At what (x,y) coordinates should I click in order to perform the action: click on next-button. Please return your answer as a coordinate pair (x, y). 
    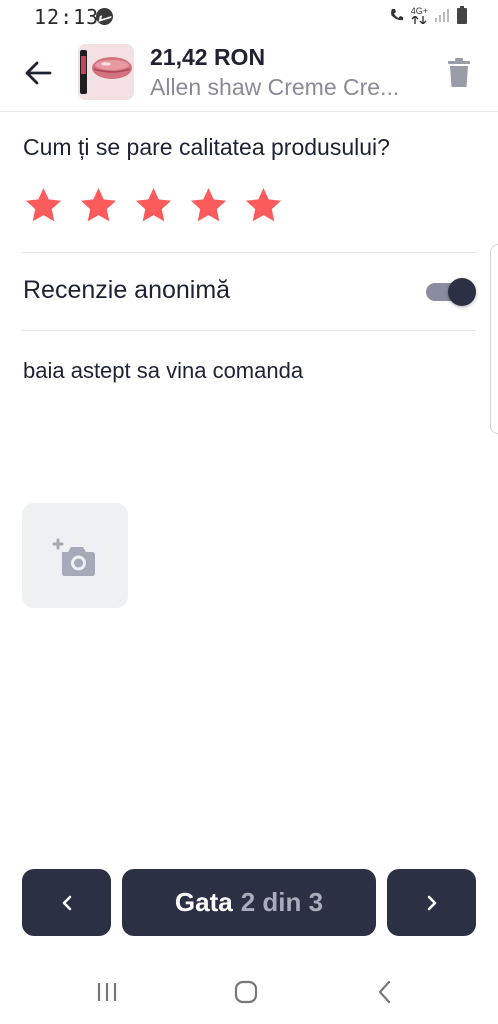
    Looking at the image, I should click on (431, 902).